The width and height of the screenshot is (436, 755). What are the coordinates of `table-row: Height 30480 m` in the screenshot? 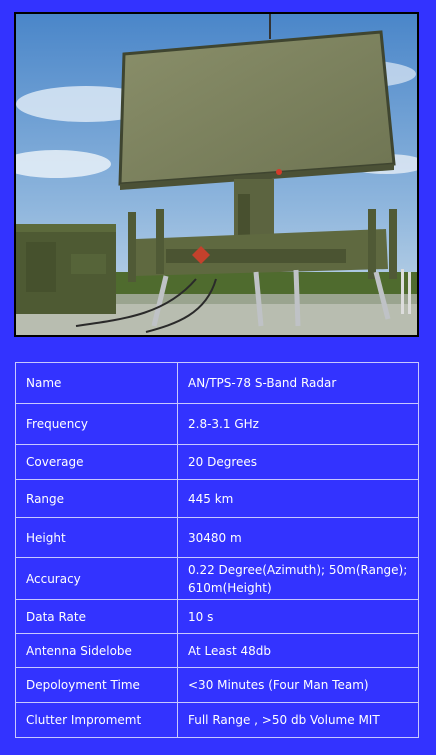 It's located at (217, 537).